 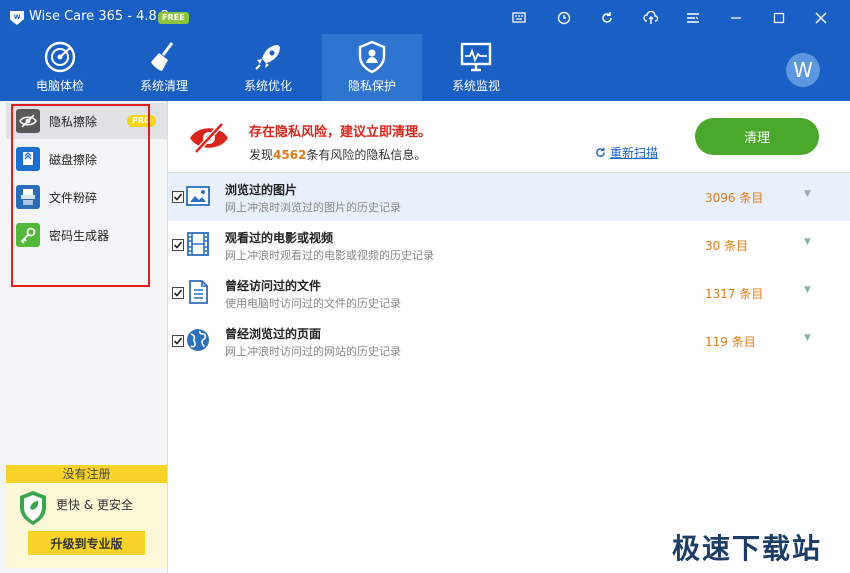 I want to click on tab-system-check: 电脑体检, so click(x=60, y=67).